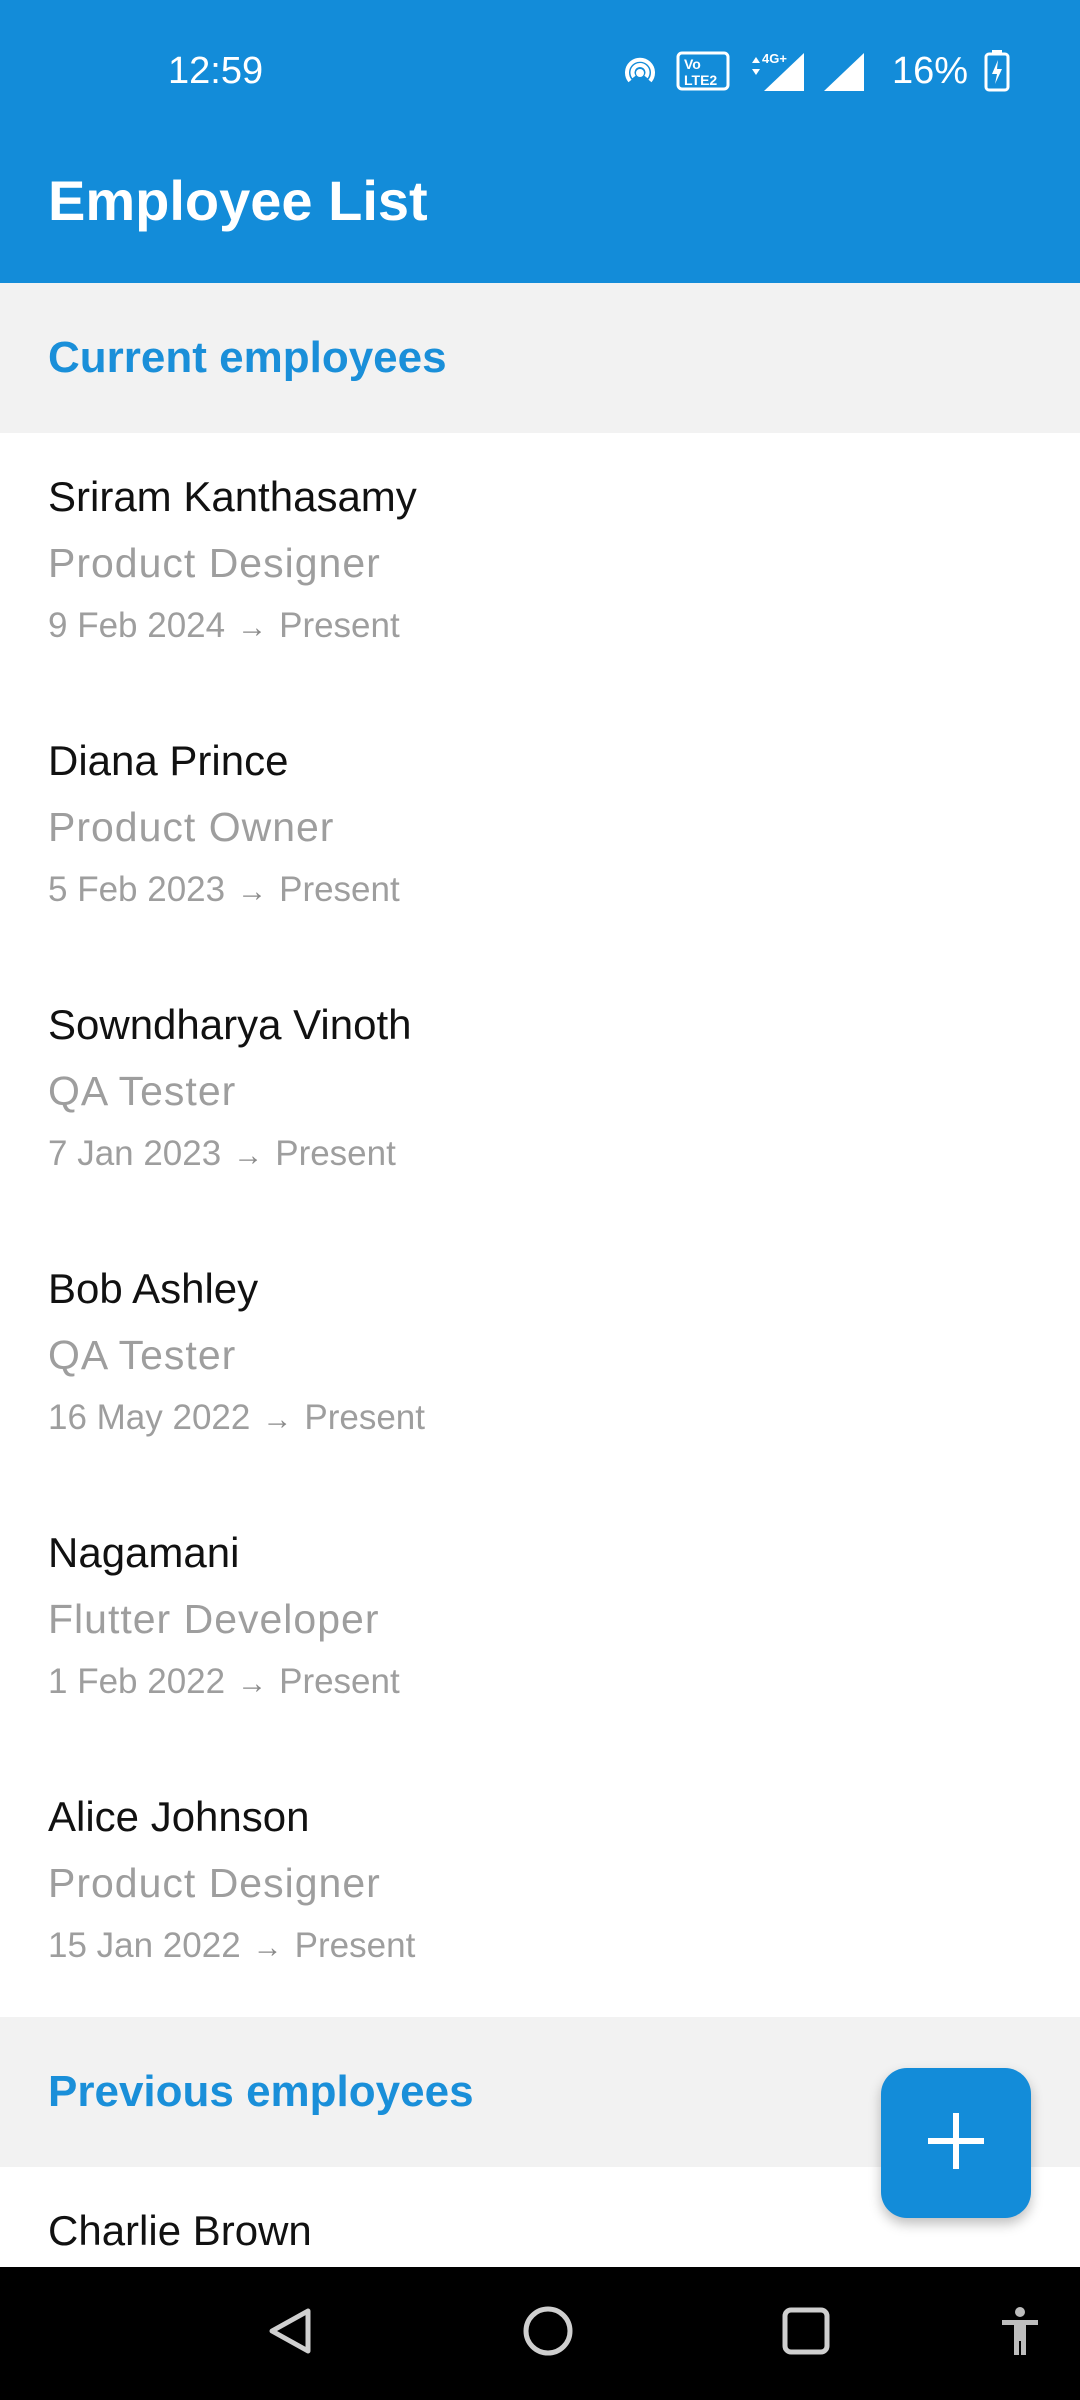  I want to click on navigation-bar, so click(540, 2333).